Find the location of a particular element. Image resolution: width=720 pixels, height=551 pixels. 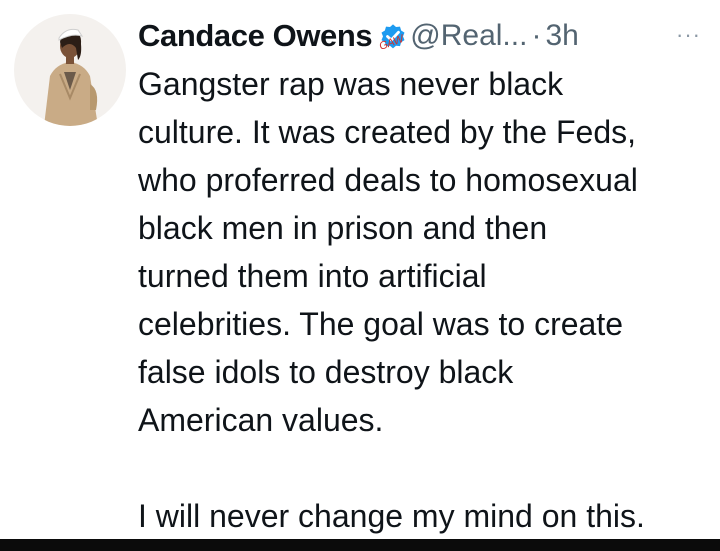

tweet-text-line: who proferred deals to homosexual is located at coordinates (388, 180).